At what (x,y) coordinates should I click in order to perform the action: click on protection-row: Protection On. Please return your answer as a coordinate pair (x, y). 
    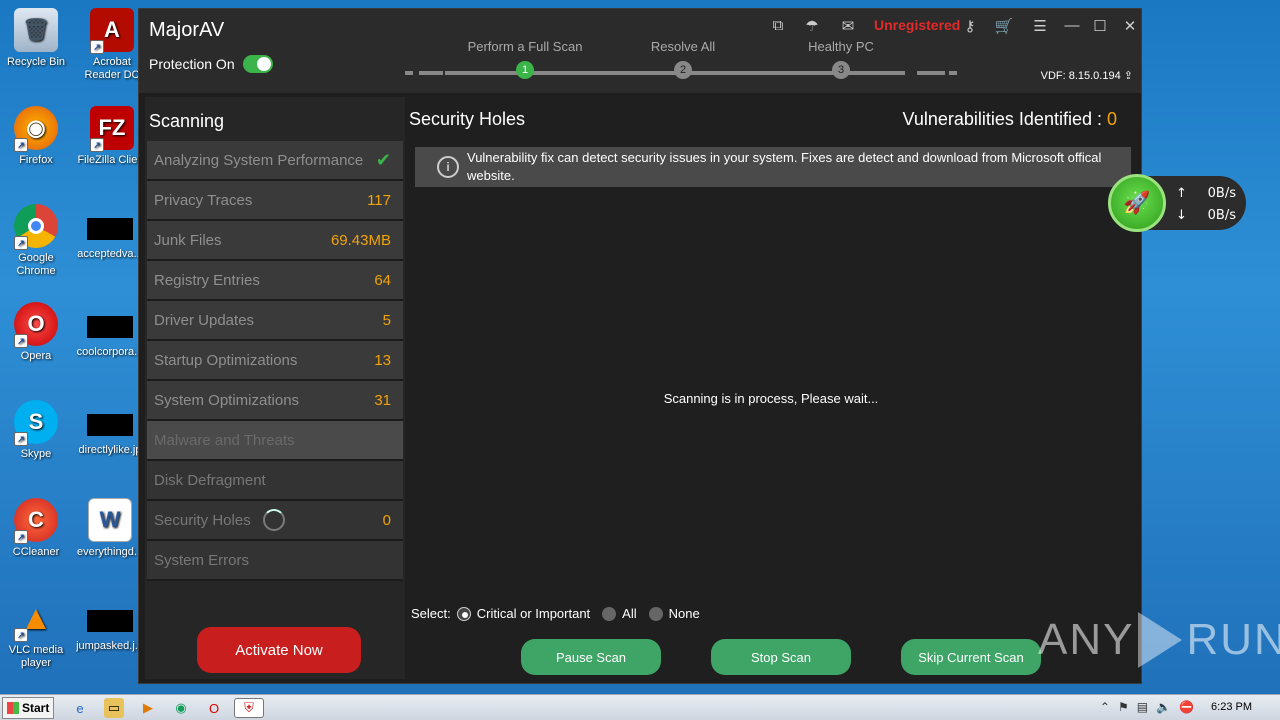
    Looking at the image, I should click on (211, 64).